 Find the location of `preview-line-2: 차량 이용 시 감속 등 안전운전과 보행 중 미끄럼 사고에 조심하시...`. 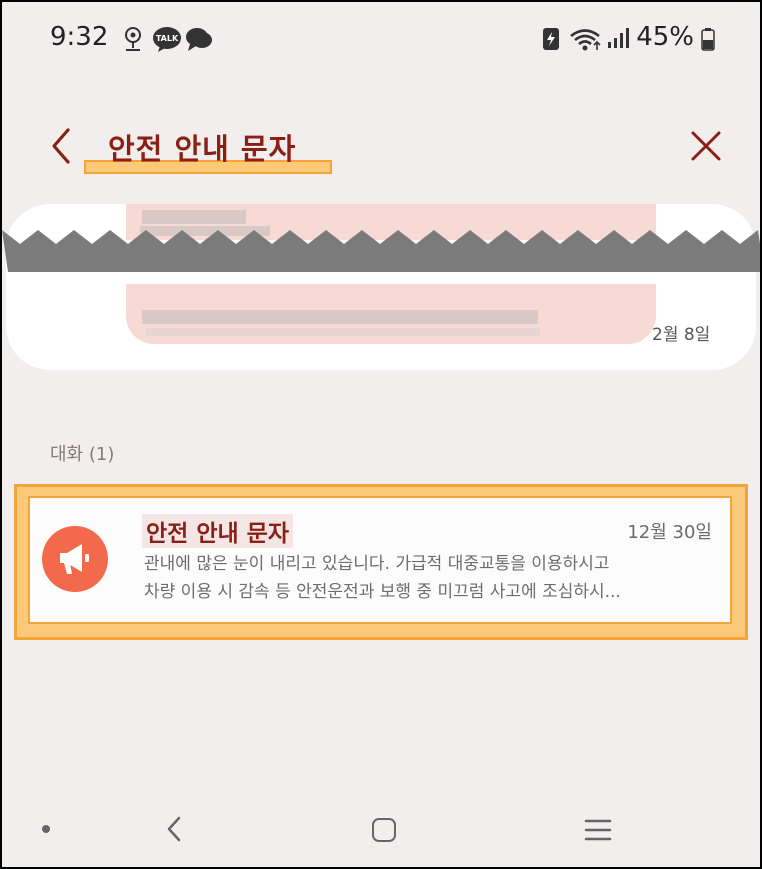

preview-line-2: 차량 이용 시 감속 등 안전운전과 보행 중 미끄럼 사고에 조심하시... is located at coordinates (382, 592).